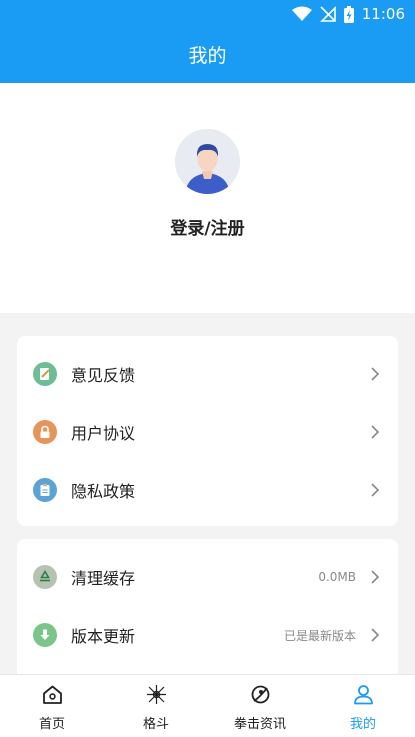 The width and height of the screenshot is (415, 737). What do you see at coordinates (362, 724) in the screenshot?
I see `tab-label: 我的` at bounding box center [362, 724].